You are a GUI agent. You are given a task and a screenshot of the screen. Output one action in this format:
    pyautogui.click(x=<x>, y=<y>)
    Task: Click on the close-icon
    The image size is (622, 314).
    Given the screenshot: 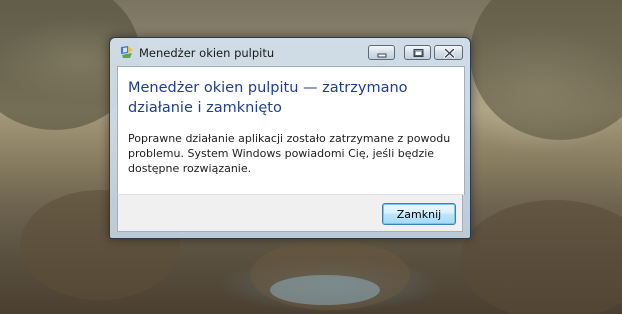 What is the action you would take?
    pyautogui.click(x=449, y=53)
    